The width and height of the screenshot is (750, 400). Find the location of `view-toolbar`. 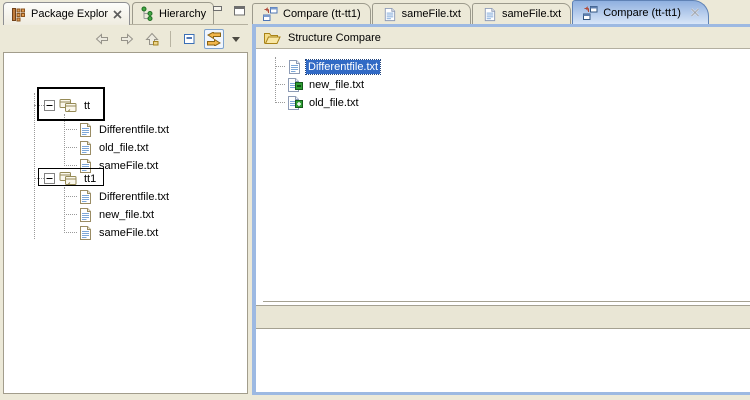

view-toolbar is located at coordinates (125, 39).